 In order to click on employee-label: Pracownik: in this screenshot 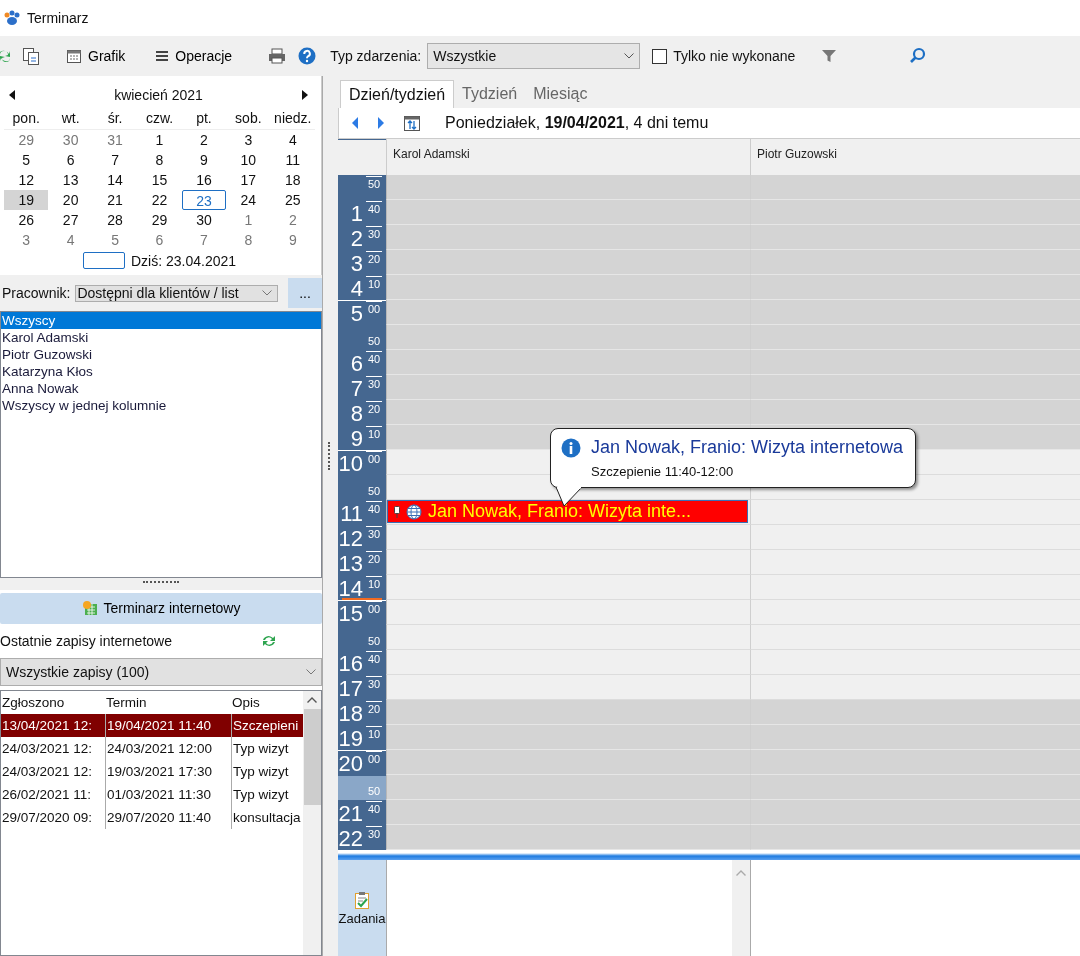, I will do `click(36, 293)`.